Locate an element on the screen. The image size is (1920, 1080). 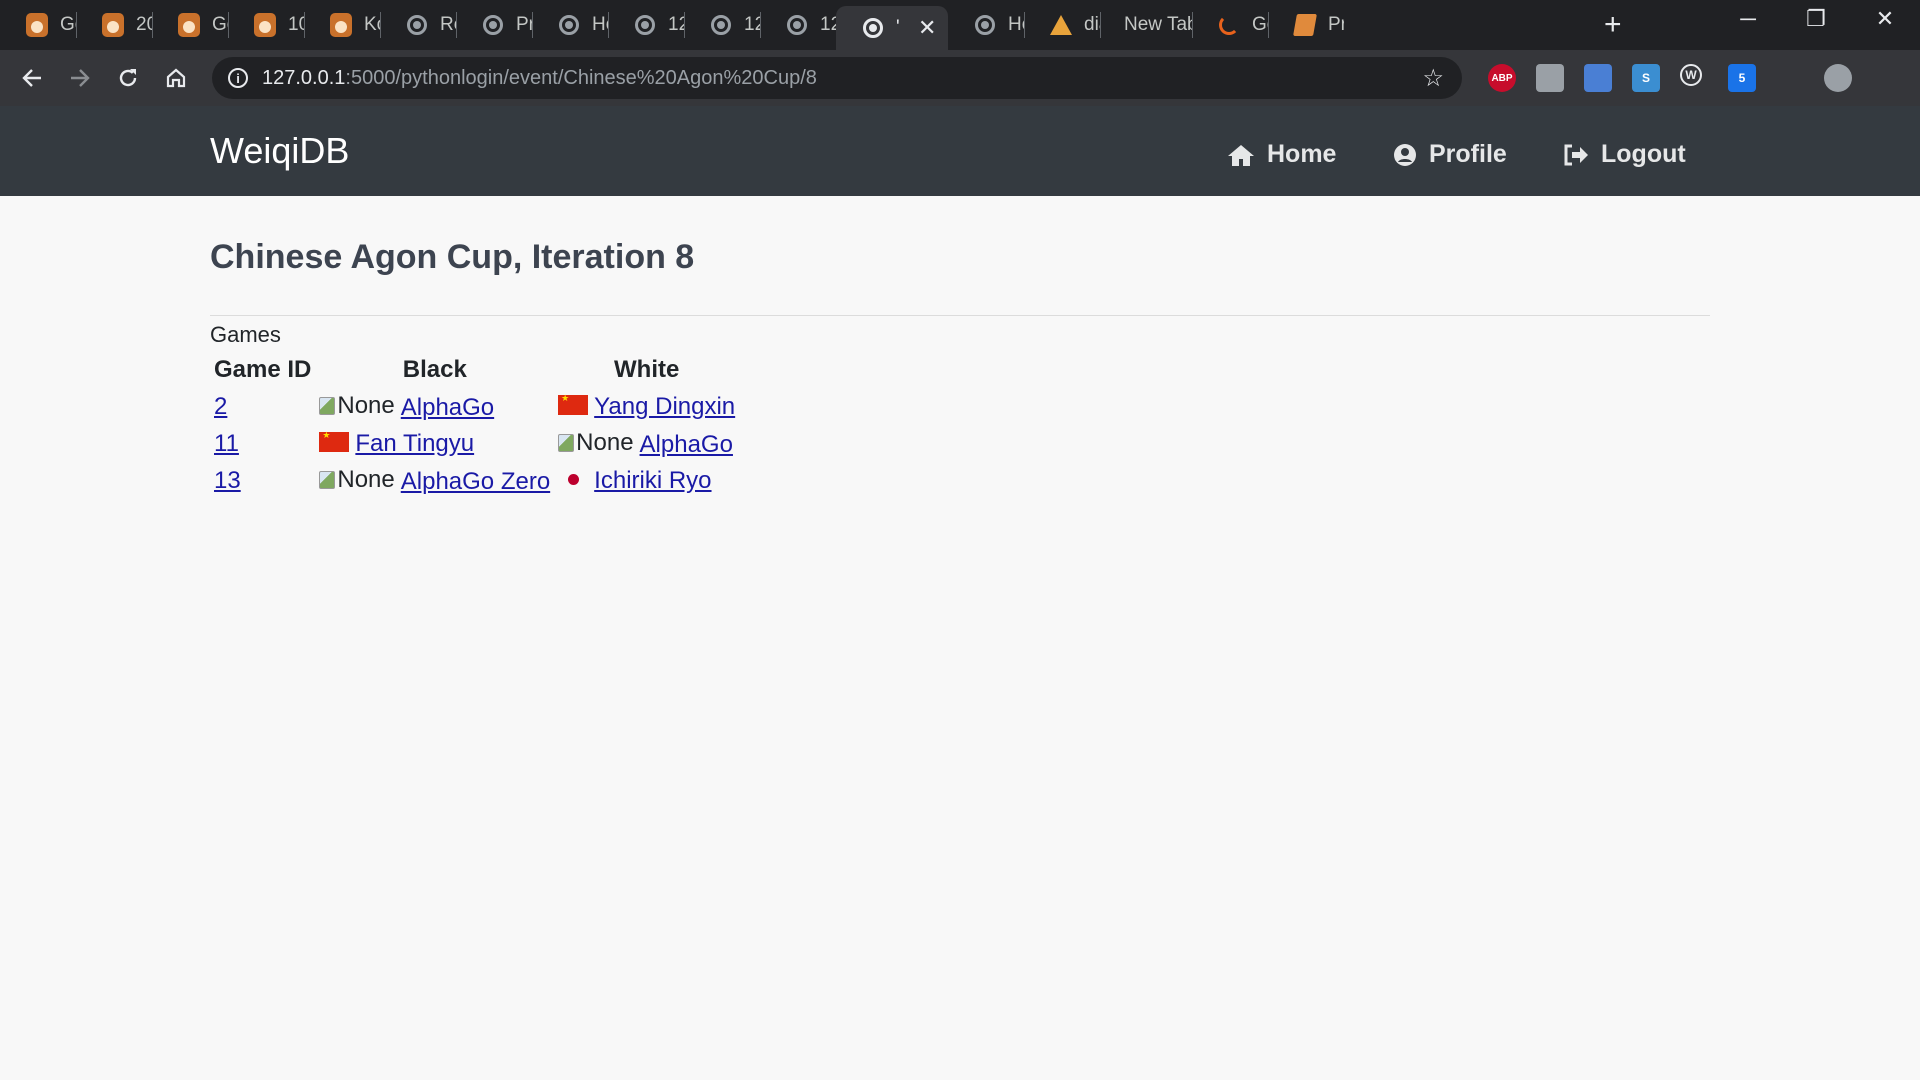
browser-tab: New Tab is located at coordinates (1146, 25).